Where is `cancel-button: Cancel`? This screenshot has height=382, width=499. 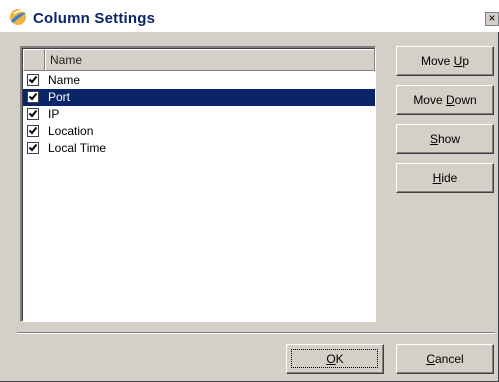
cancel-button: Cancel is located at coordinates (445, 359).